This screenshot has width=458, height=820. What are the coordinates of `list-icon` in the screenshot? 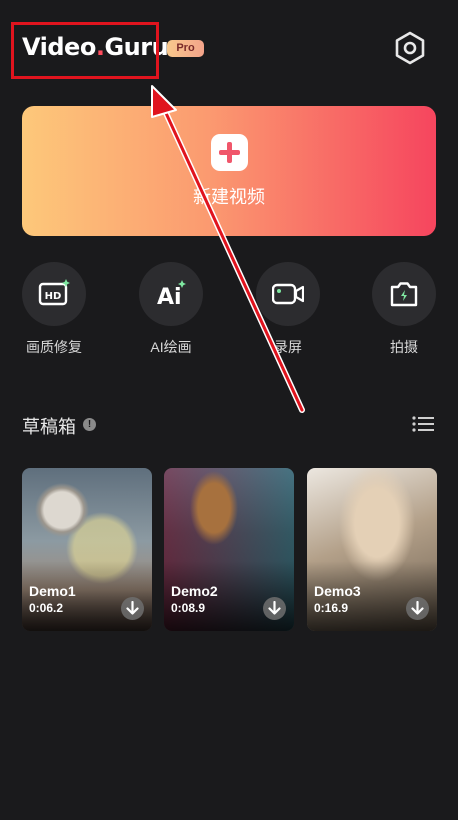 It's located at (423, 424).